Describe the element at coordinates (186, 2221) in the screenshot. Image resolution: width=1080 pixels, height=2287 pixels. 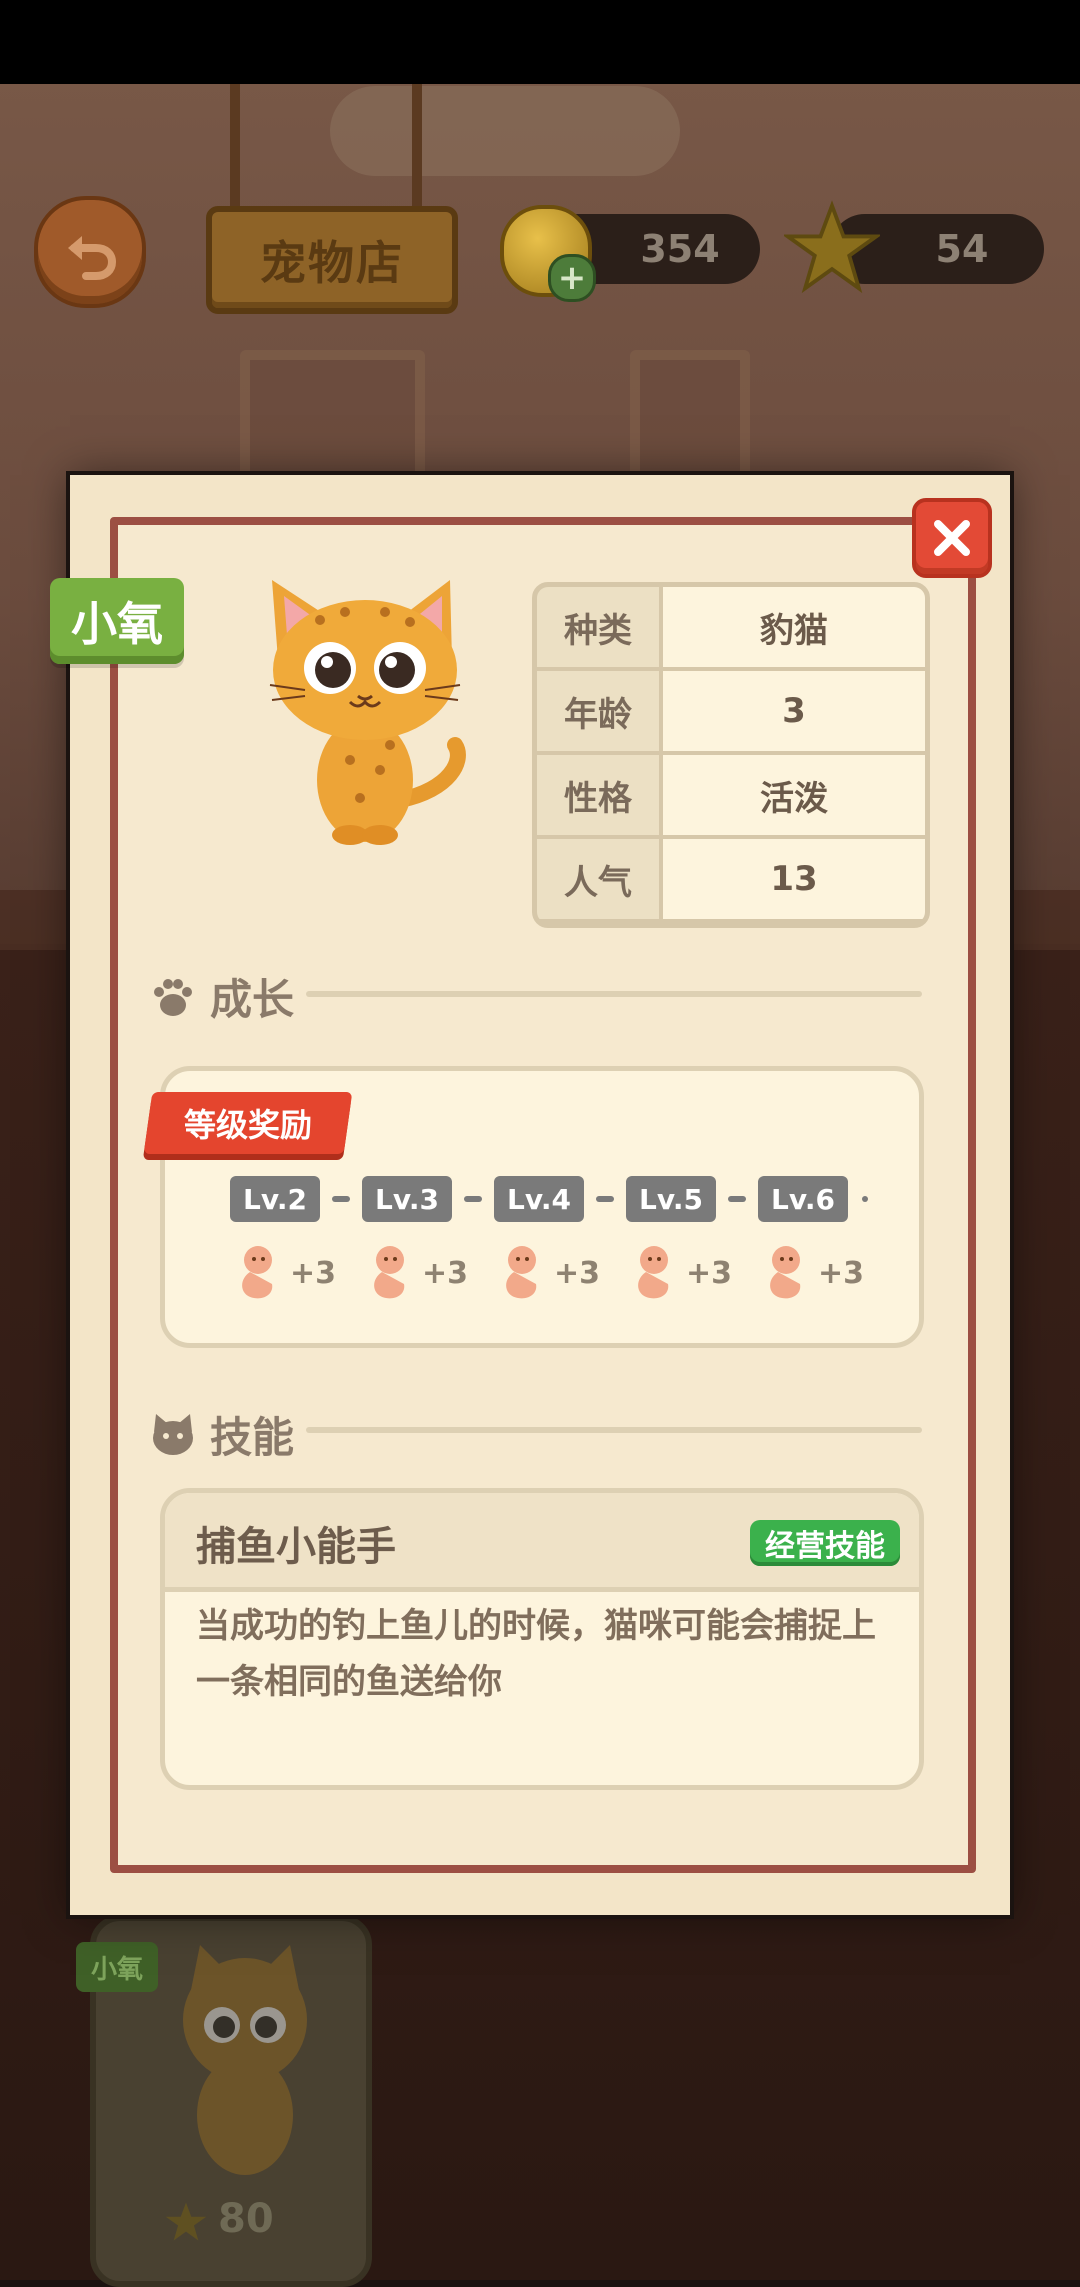
I see `pet-card-star-icon` at that location.